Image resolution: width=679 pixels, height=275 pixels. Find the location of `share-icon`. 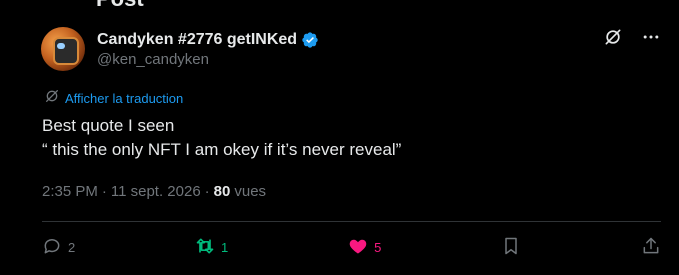

share-icon is located at coordinates (651, 247).